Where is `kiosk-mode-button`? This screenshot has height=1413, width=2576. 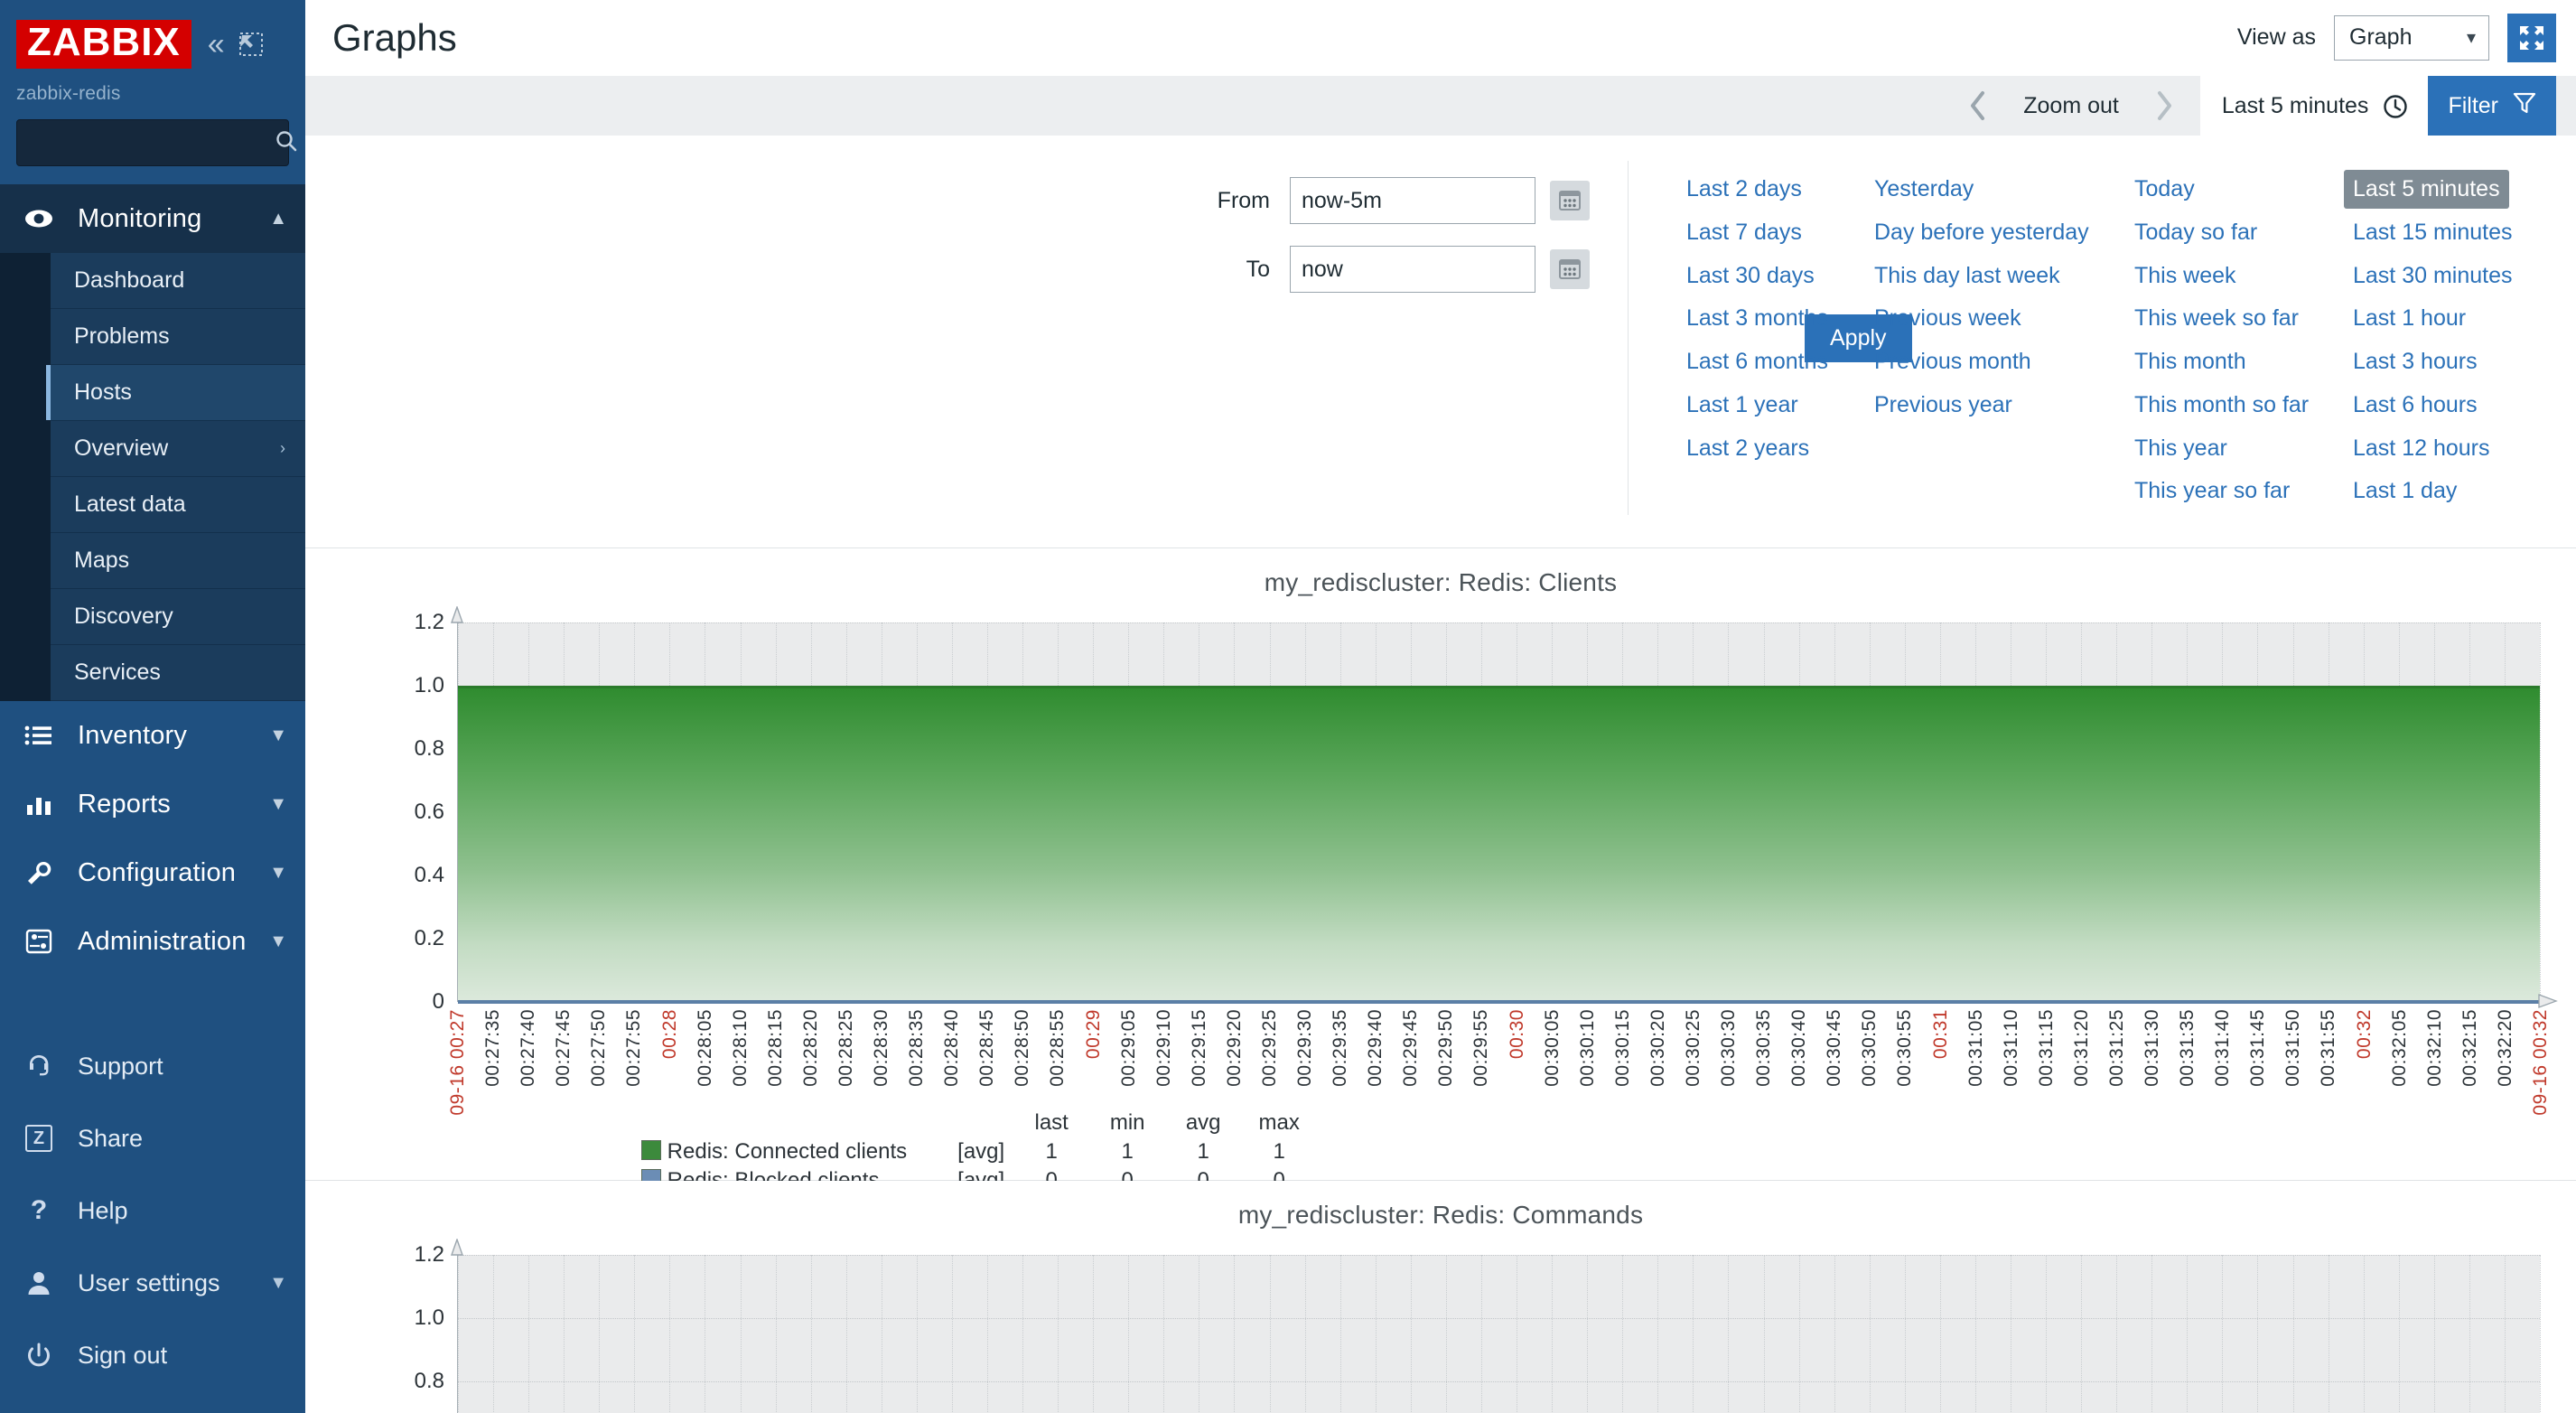 kiosk-mode-button is located at coordinates (2531, 37).